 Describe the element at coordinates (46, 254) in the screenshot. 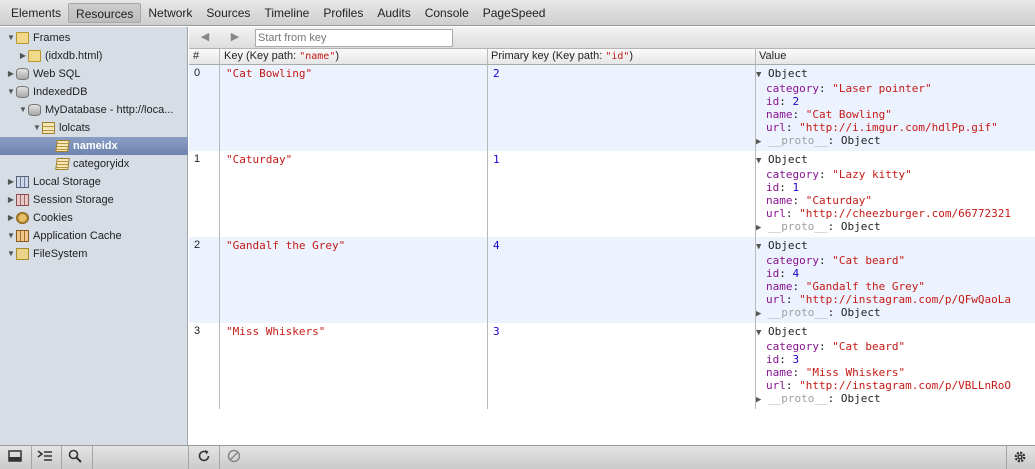

I see `tree-item-filesystem: ▼ FileSystem` at that location.